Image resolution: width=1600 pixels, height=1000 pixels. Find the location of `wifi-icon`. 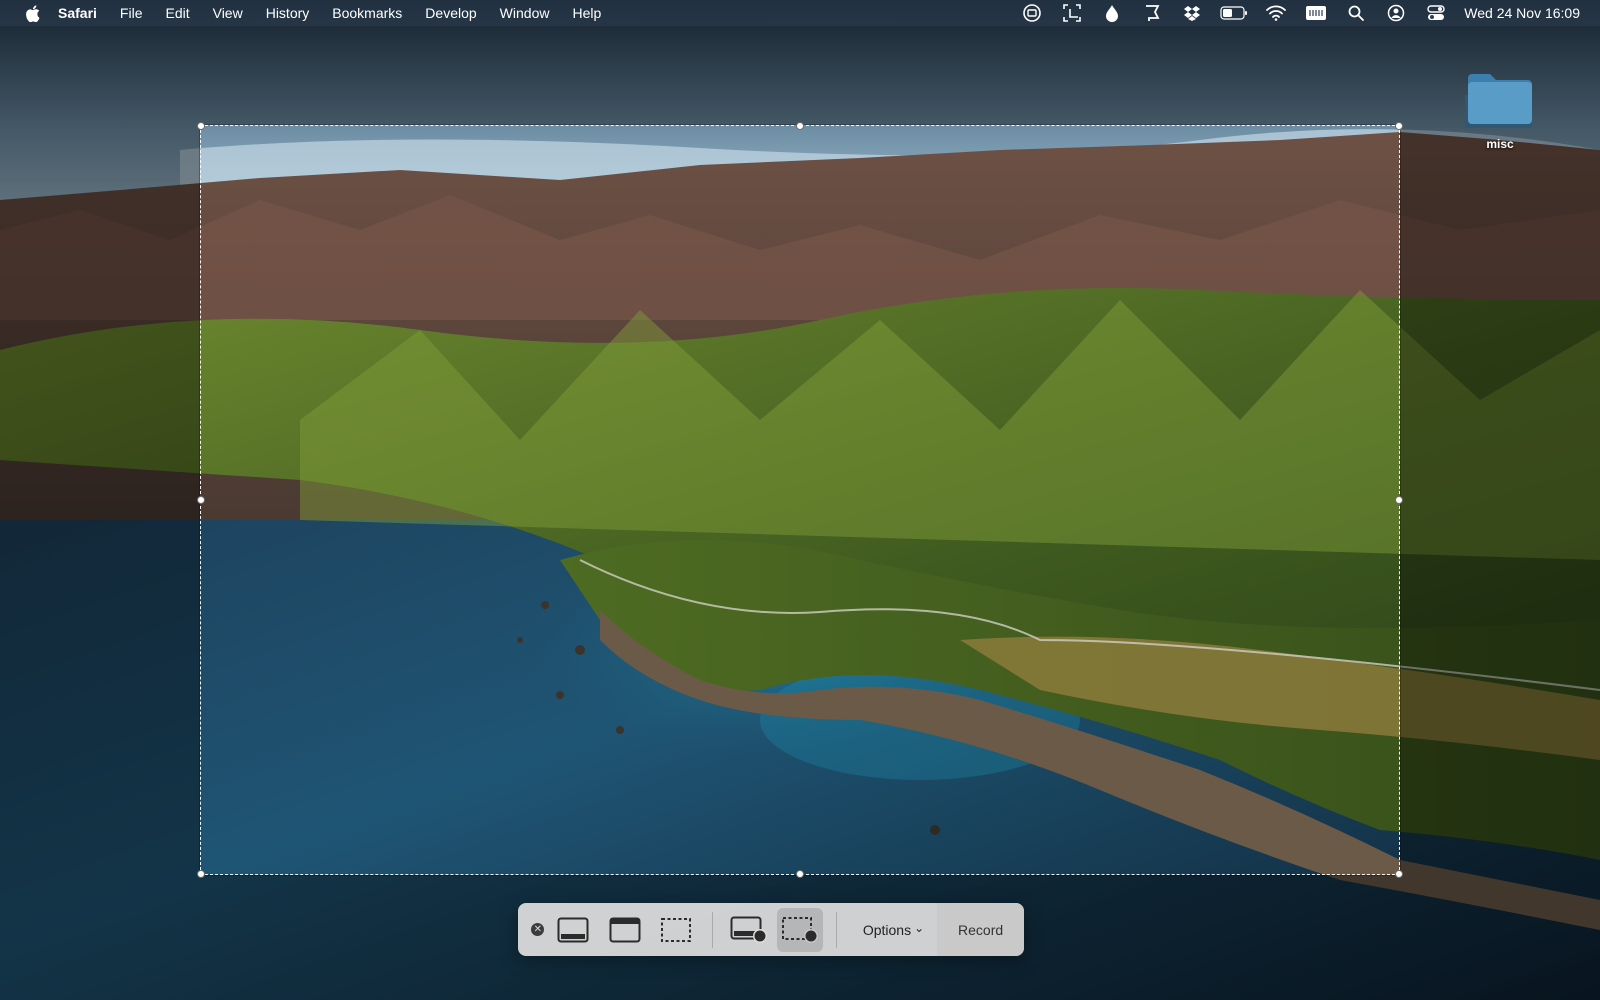

wifi-icon is located at coordinates (1276, 13).